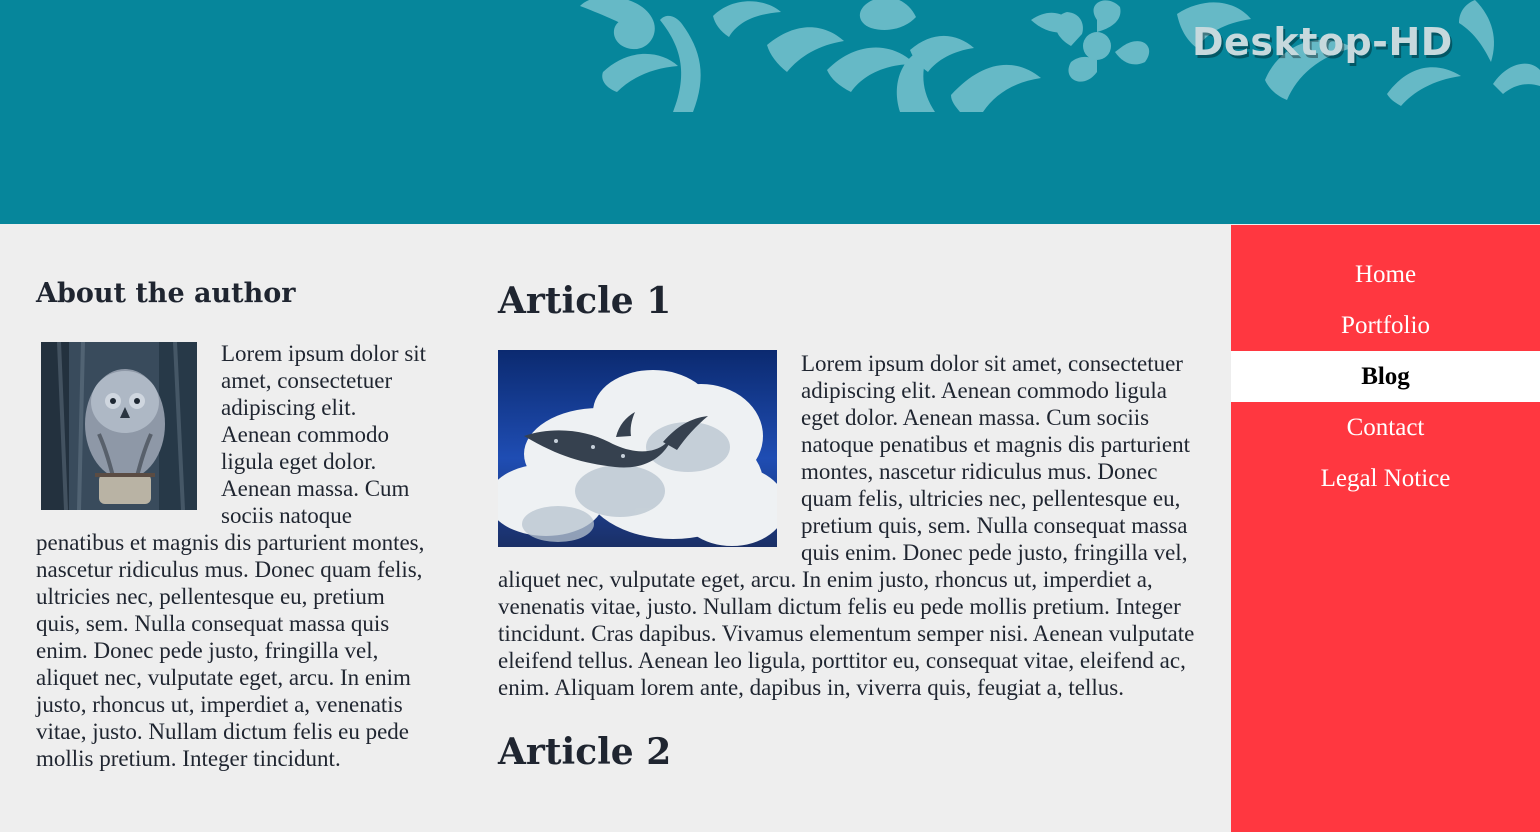  What do you see at coordinates (1322, 42) in the screenshot?
I see `brand-title: Desktop-HD` at bounding box center [1322, 42].